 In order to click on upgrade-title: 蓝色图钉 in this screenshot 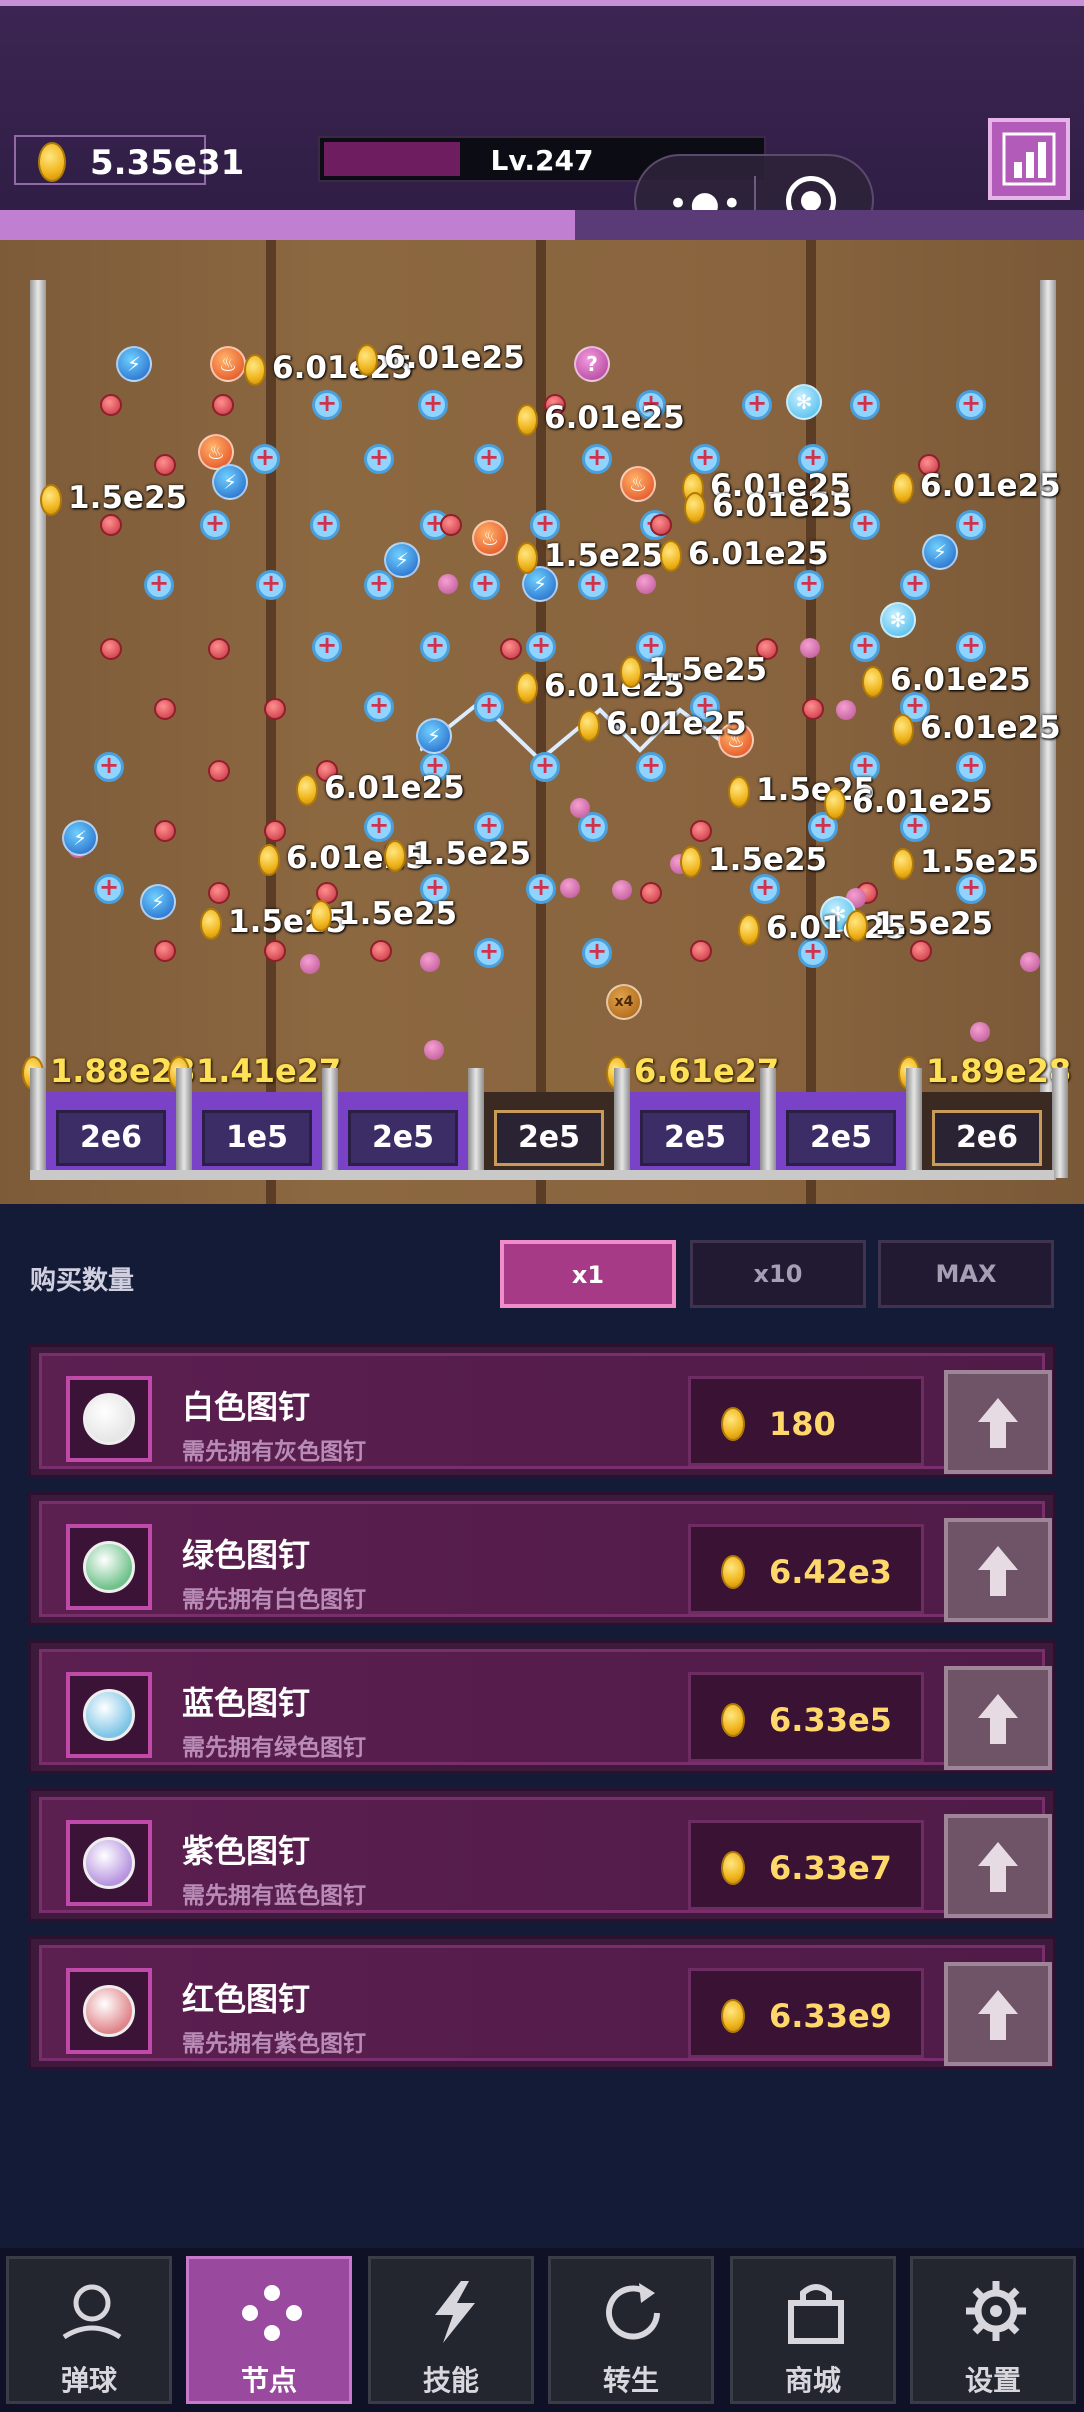, I will do `click(246, 1703)`.